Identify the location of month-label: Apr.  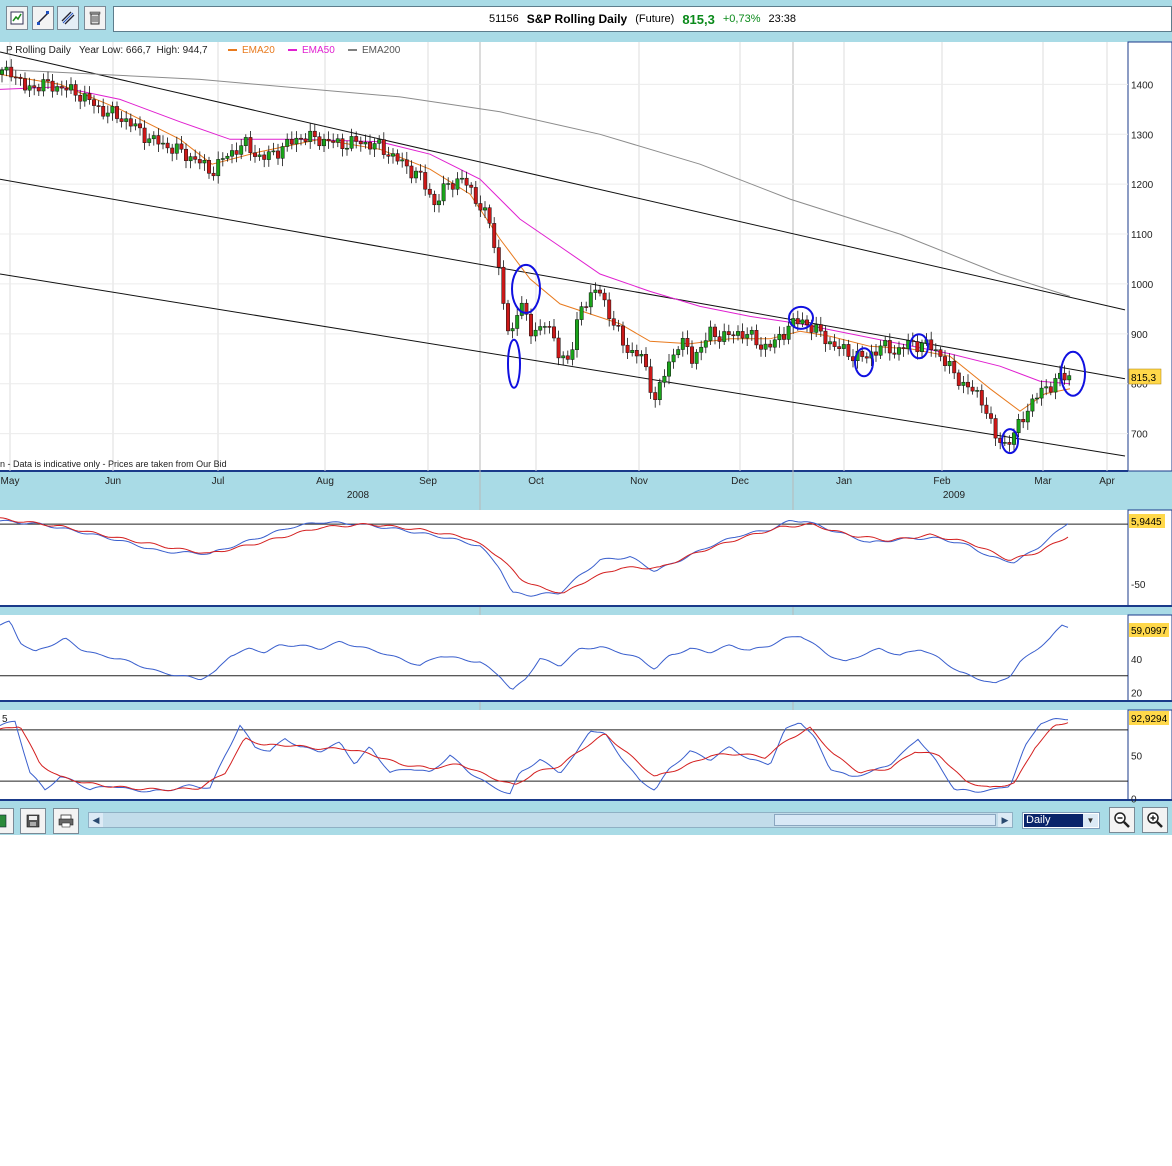
(1107, 481).